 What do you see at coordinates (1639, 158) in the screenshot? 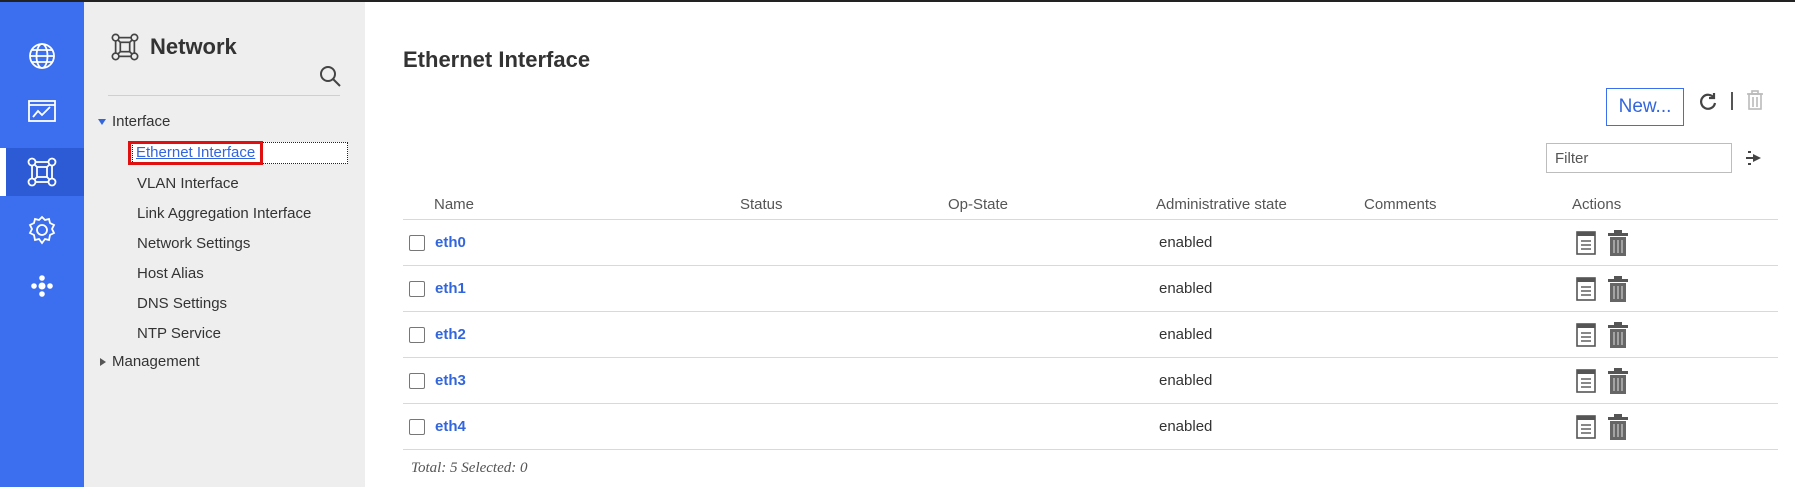
I see `filter-input` at bounding box center [1639, 158].